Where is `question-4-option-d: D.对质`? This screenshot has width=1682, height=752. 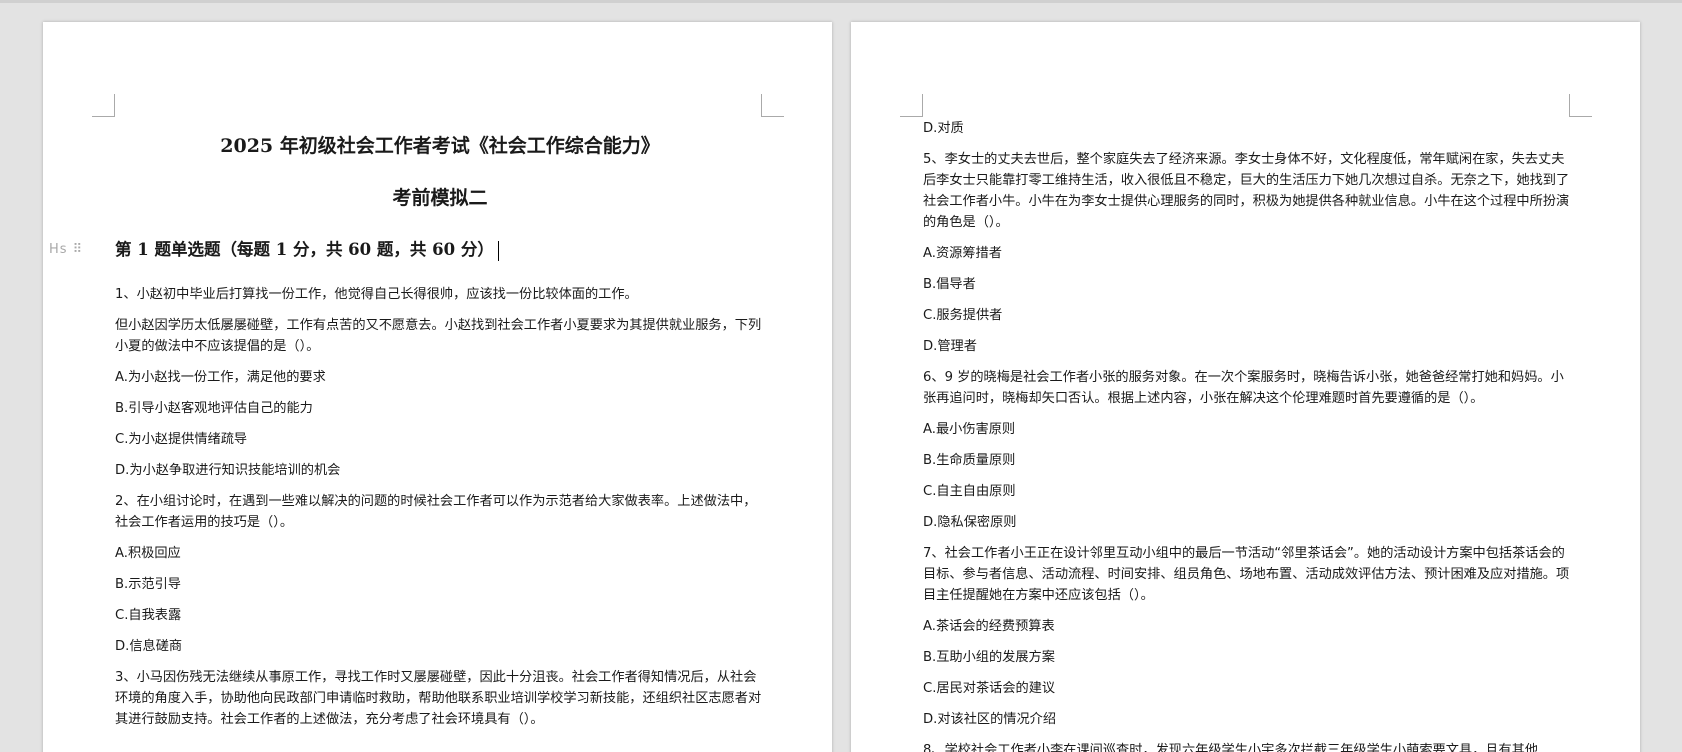
question-4-option-d: D.对质 is located at coordinates (943, 128).